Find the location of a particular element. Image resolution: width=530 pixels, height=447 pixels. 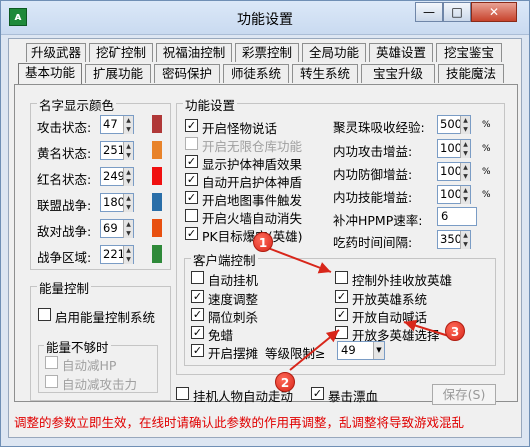

annotation-badge-2: 2 is located at coordinates (285, 382).